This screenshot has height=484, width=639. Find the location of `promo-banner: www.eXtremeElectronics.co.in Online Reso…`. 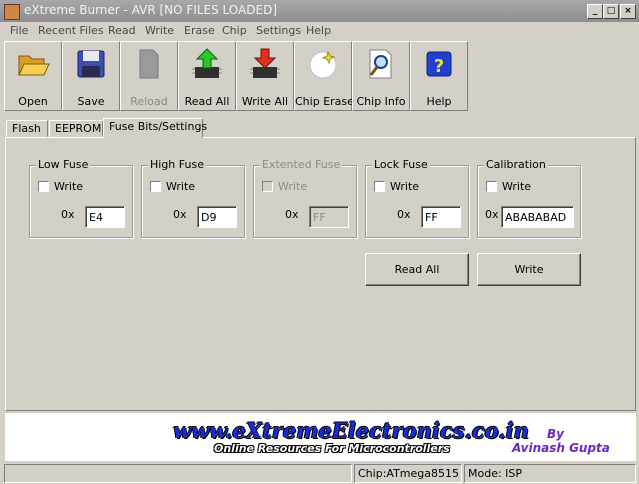

promo-banner: www.eXtremeElectronics.co.in Online Reso… is located at coordinates (320, 437).